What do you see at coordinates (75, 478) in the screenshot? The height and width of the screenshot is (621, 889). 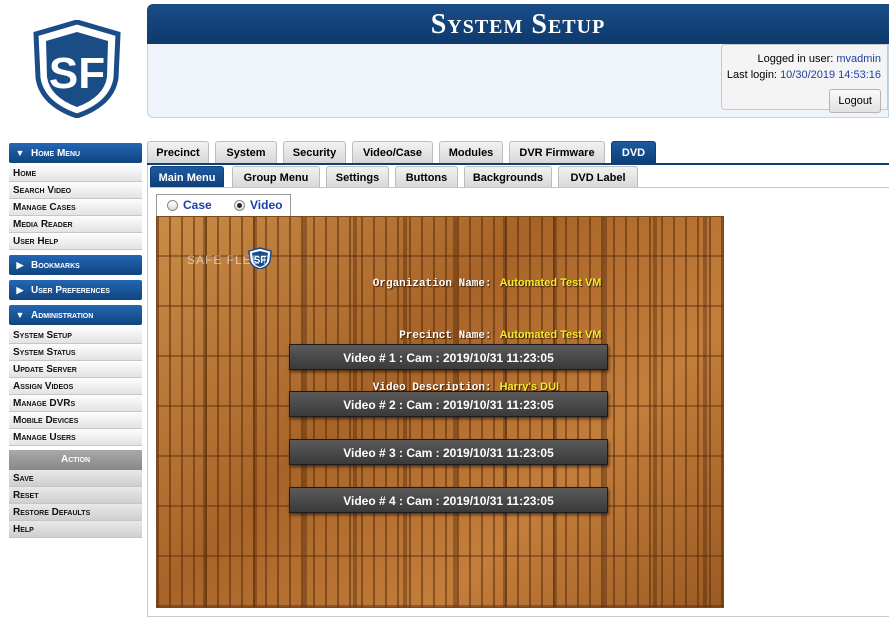 I see `action-save: Save` at bounding box center [75, 478].